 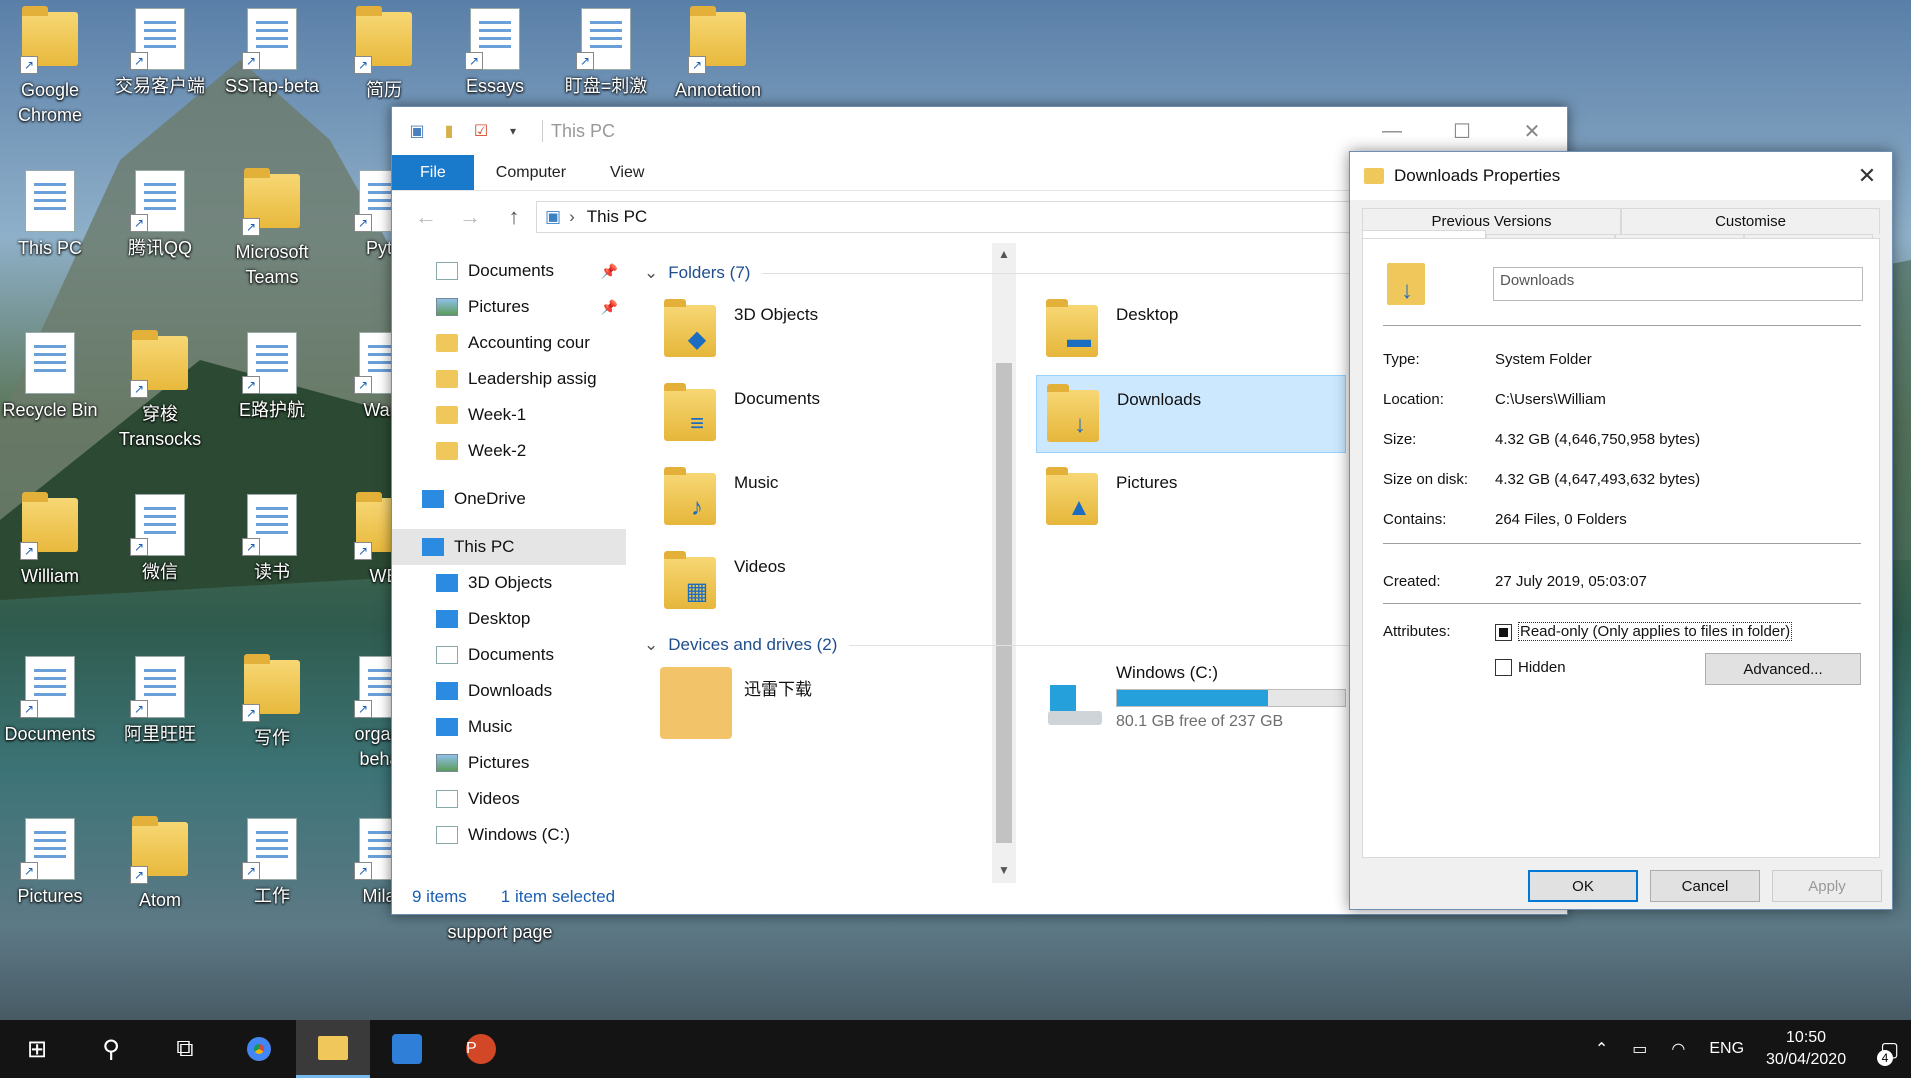 I want to click on nav-item: Downloads, so click(x=509, y=691).